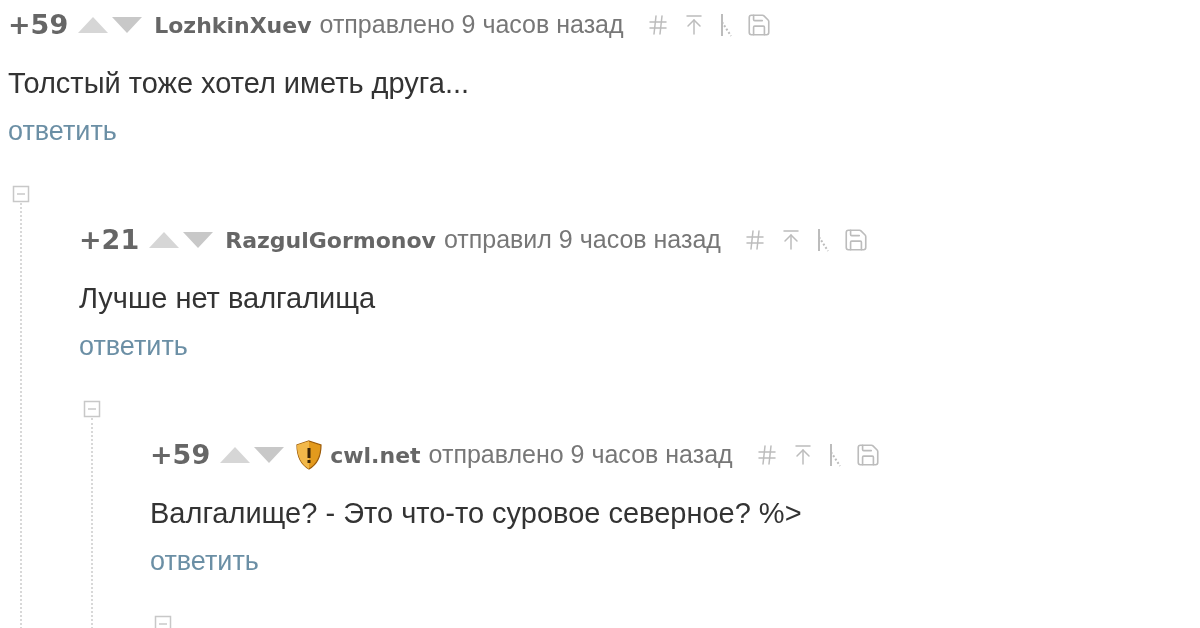 Image resolution: width=1200 pixels, height=628 pixels. What do you see at coordinates (476, 513) in the screenshot?
I see `comment-text: Валгалище? - Это что-то суровое северное? %>` at bounding box center [476, 513].